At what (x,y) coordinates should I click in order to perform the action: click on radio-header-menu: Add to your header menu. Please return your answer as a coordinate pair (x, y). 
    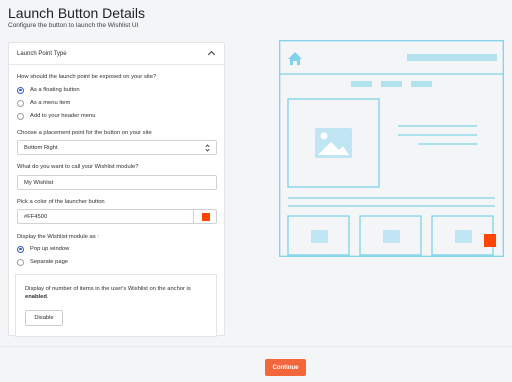
    Looking at the image, I should click on (56, 116).